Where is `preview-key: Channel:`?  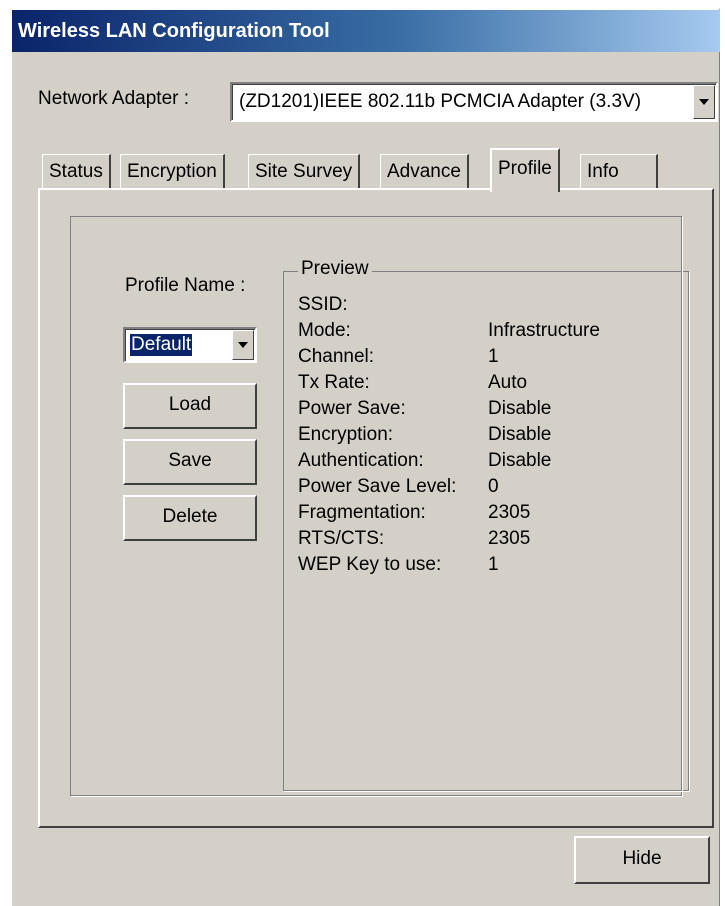
preview-key: Channel: is located at coordinates (336, 356).